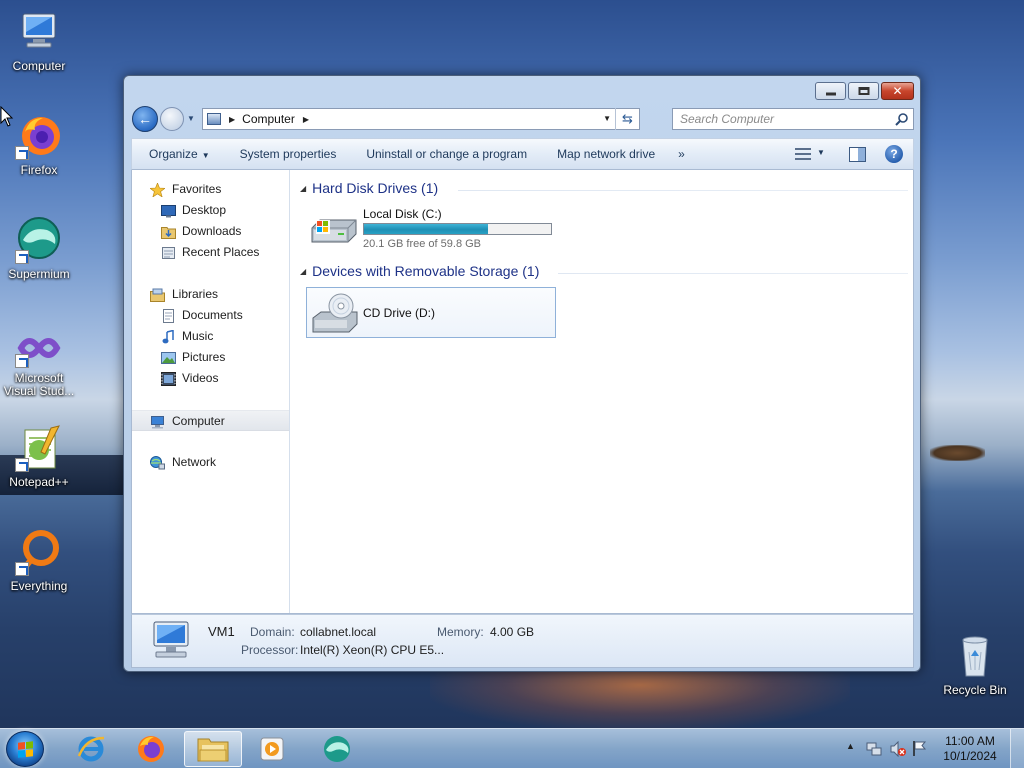 This screenshot has height=768, width=1024. What do you see at coordinates (369, 190) in the screenshot?
I see `group-header-hard-disk-drives: ◢ Hard Disk Drives (1)` at bounding box center [369, 190].